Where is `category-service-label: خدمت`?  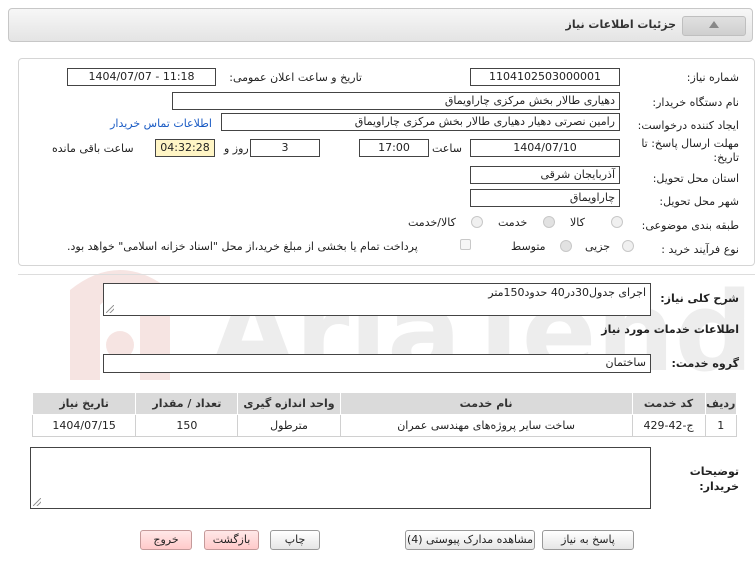 category-service-label: خدمت is located at coordinates (513, 222).